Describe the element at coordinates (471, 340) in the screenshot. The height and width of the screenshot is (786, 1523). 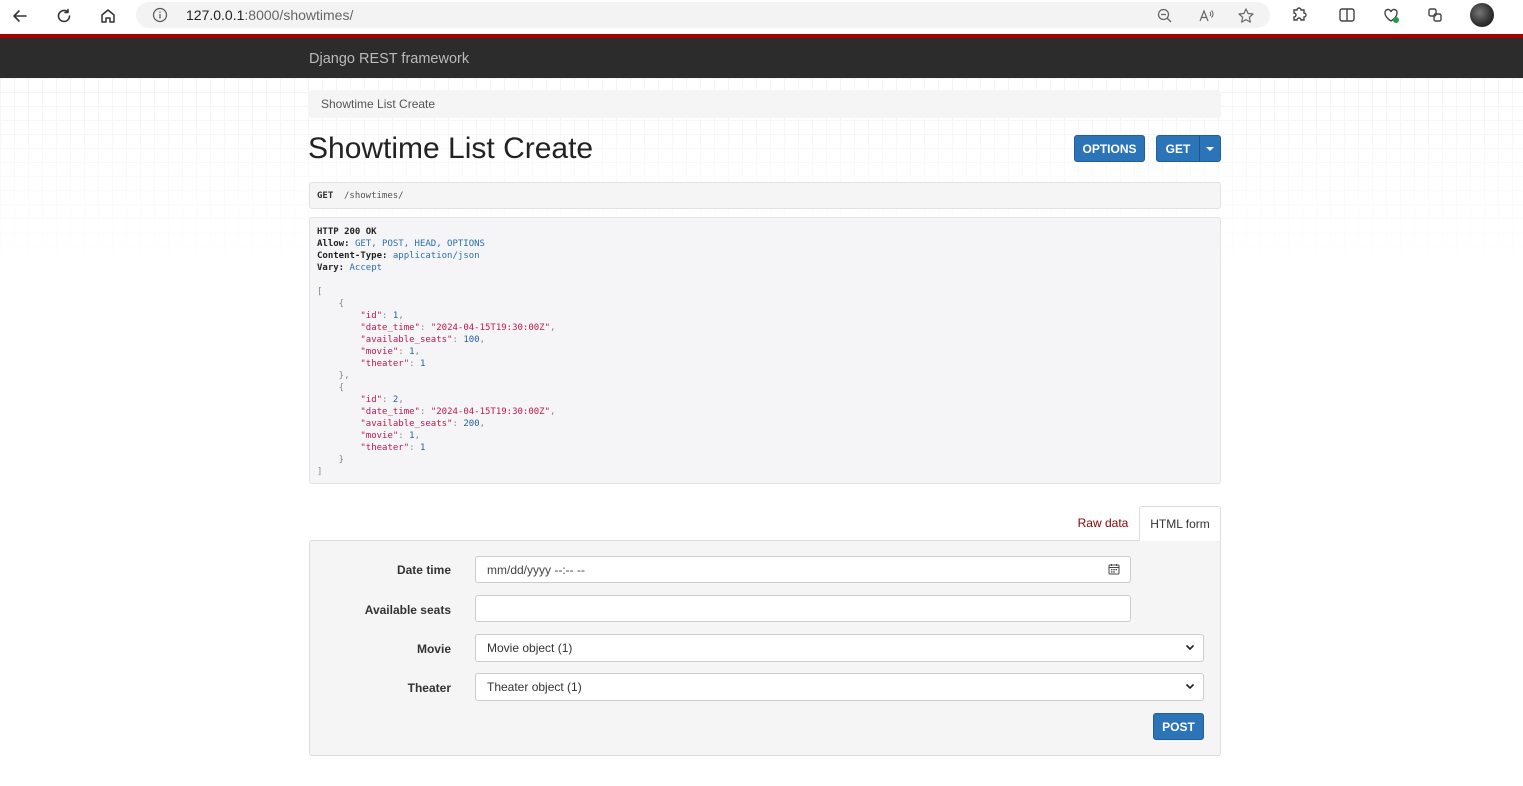
I see `json-available-seats-value: 100` at that location.